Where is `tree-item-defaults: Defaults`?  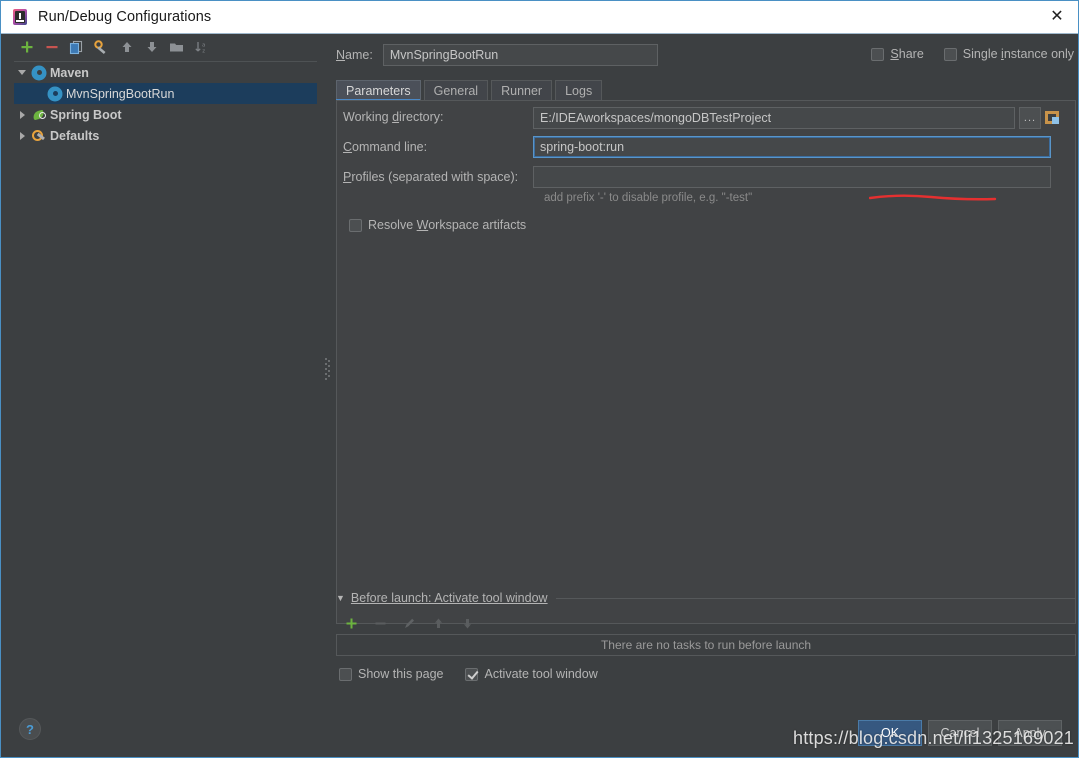
tree-item-defaults: Defaults is located at coordinates (165, 135).